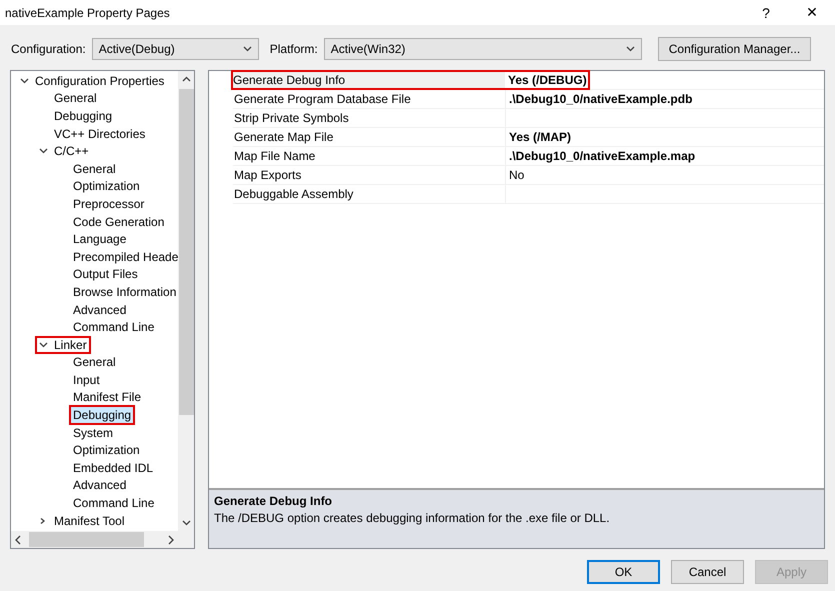  What do you see at coordinates (108, 204) in the screenshot?
I see `tree-item: Preprocessor` at bounding box center [108, 204].